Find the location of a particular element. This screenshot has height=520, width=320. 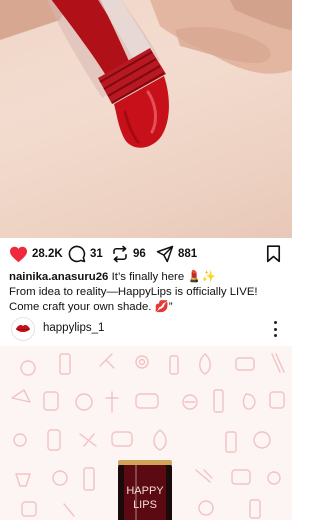

more-icon is located at coordinates (275, 322).